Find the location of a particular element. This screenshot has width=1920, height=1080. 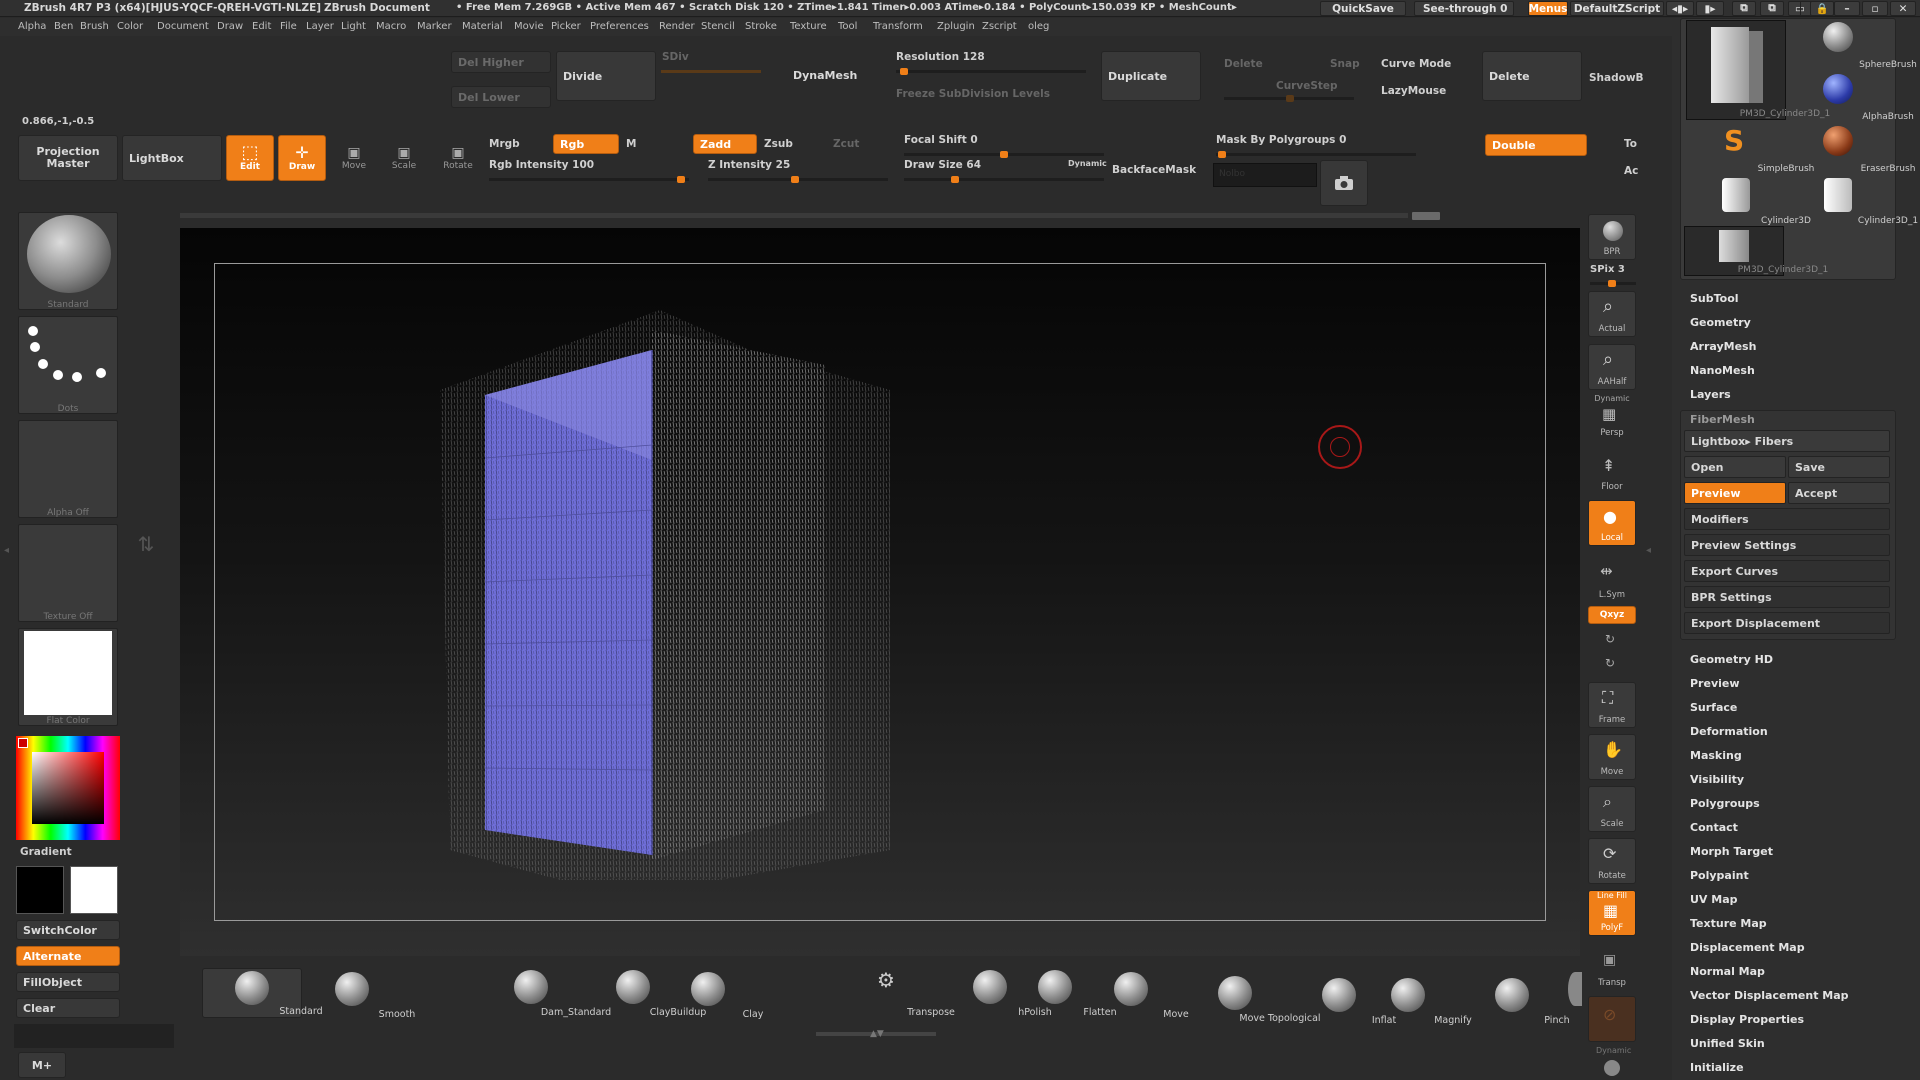

fiber-bpr-settings-section: BPR Settings is located at coordinates (1787, 597).